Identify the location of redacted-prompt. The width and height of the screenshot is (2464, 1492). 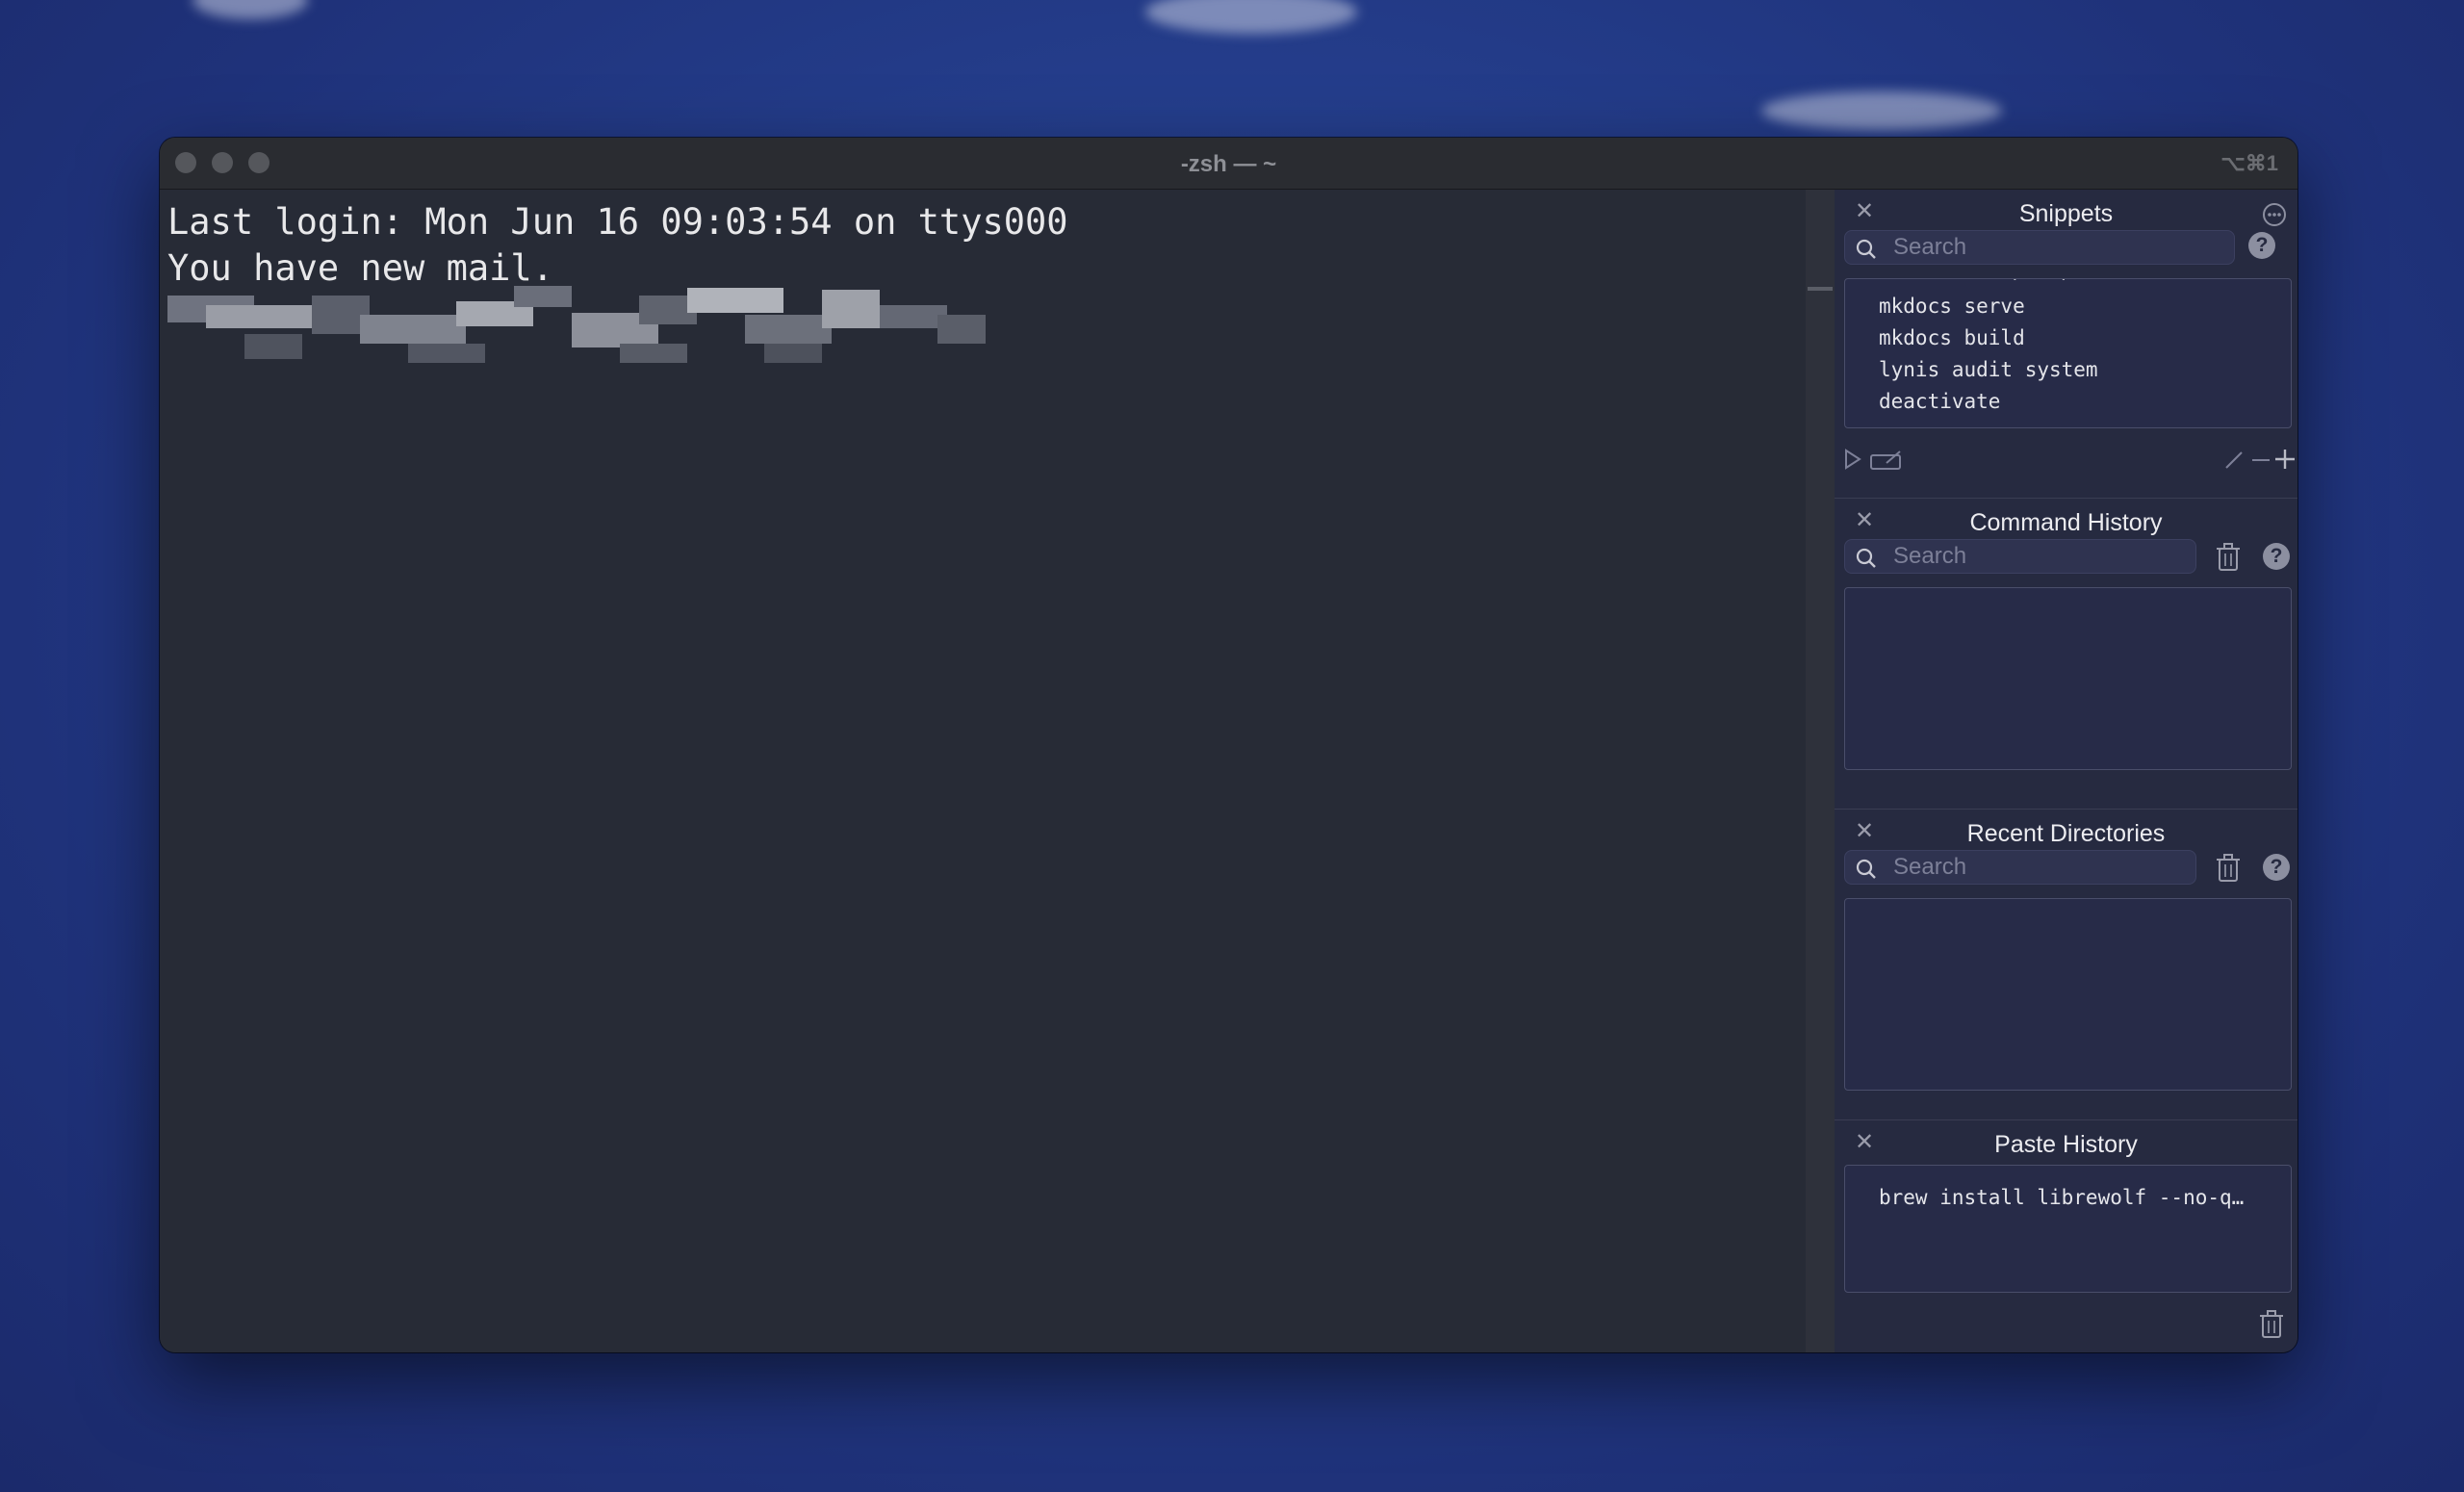
(576, 329).